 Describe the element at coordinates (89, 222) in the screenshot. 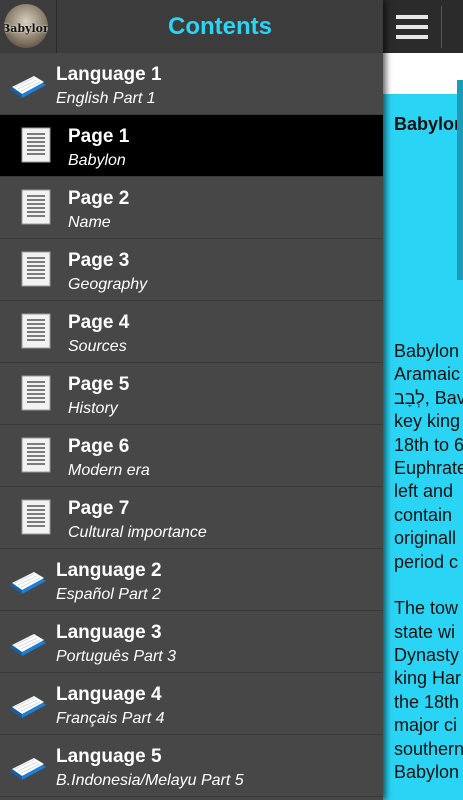

I see `item-subtitle: Name` at that location.